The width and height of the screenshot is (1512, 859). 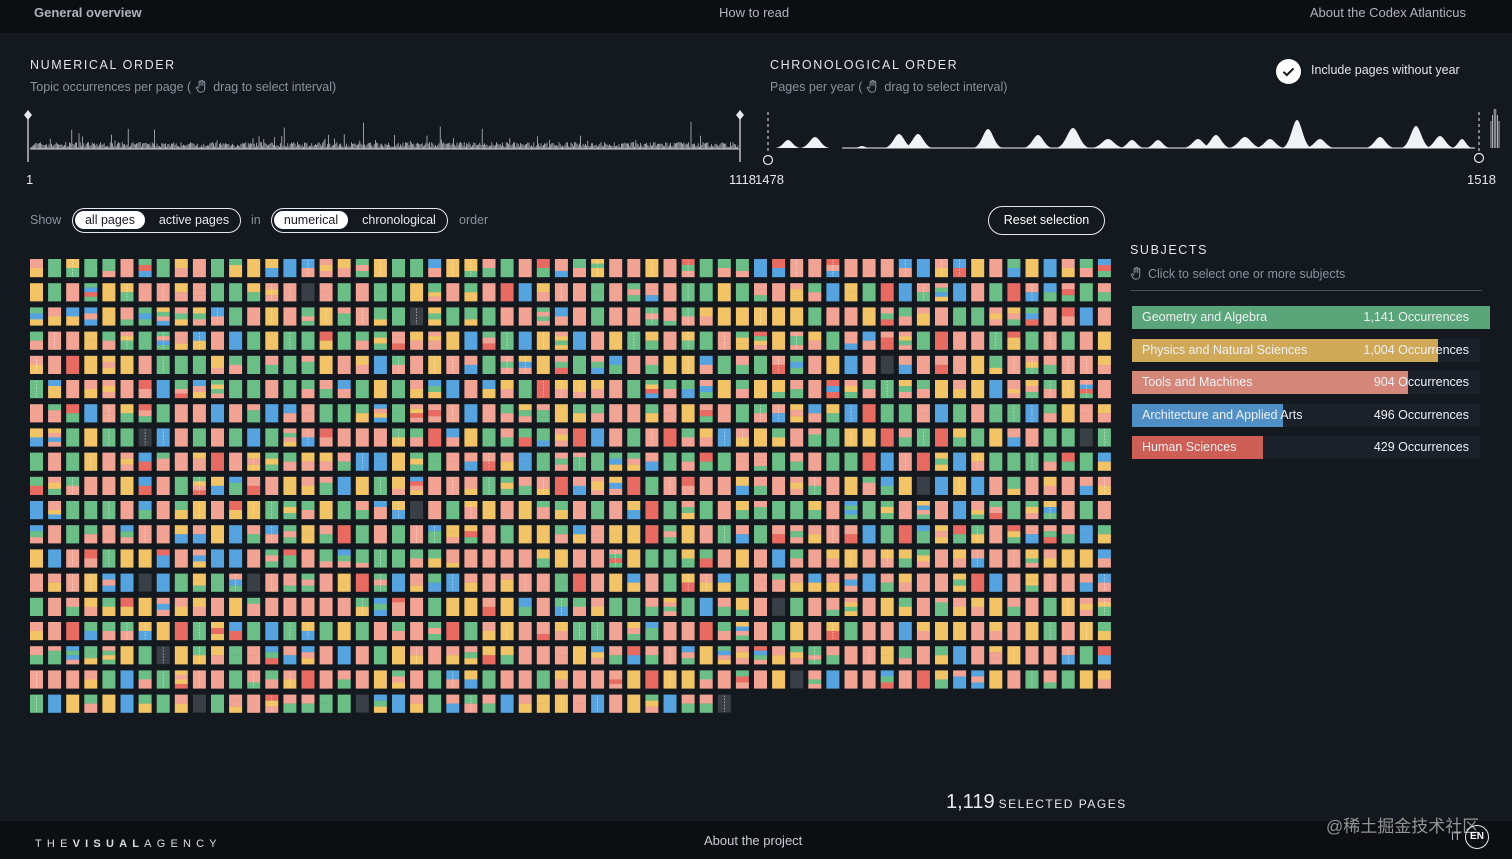 I want to click on numerical-option: numerical, so click(x=311, y=220).